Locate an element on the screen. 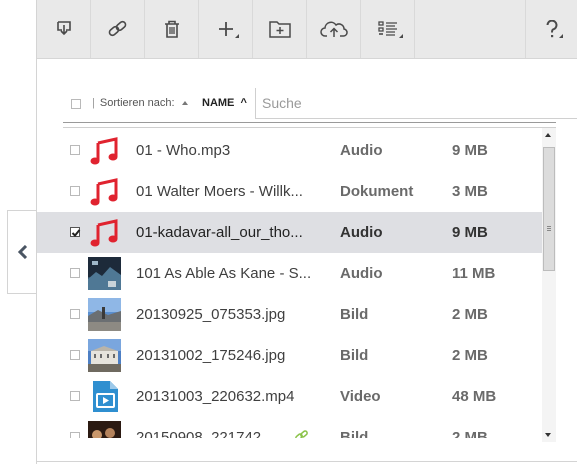 Image resolution: width=577 pixels, height=464 pixels. plus-icon is located at coordinates (225, 29).